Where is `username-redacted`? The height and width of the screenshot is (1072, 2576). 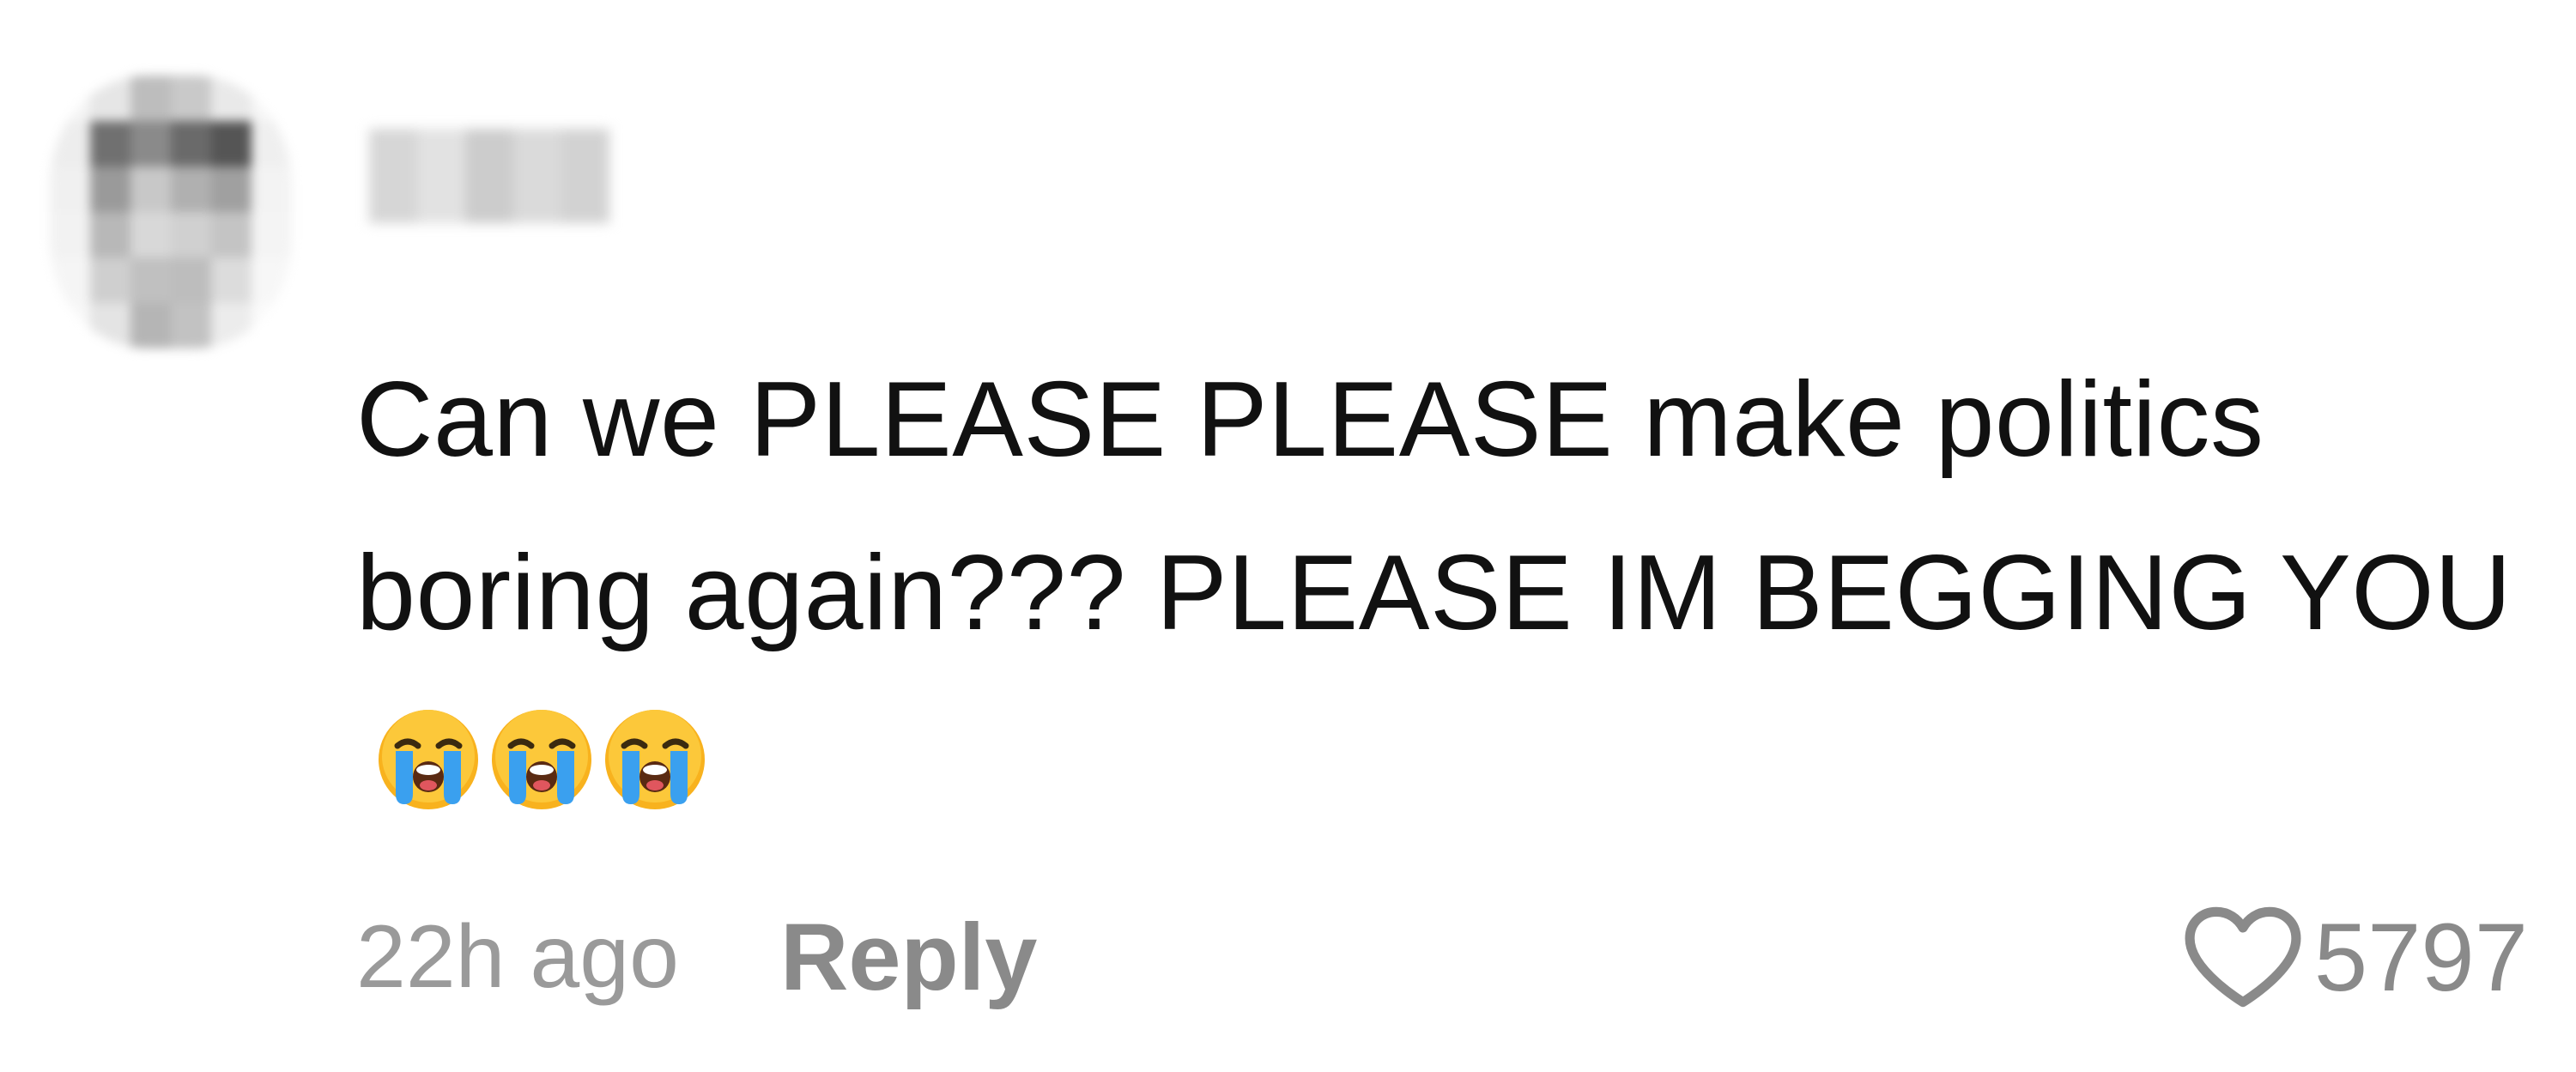
username-redacted is located at coordinates (489, 176).